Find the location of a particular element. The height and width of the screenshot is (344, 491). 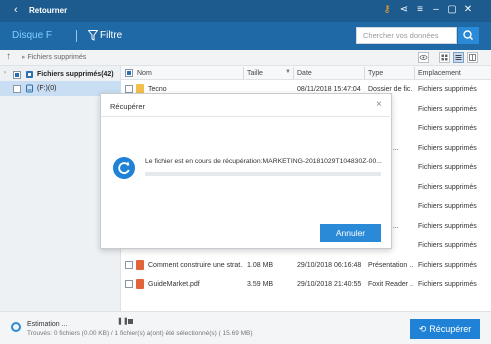

trash-icon is located at coordinates (29, 74).